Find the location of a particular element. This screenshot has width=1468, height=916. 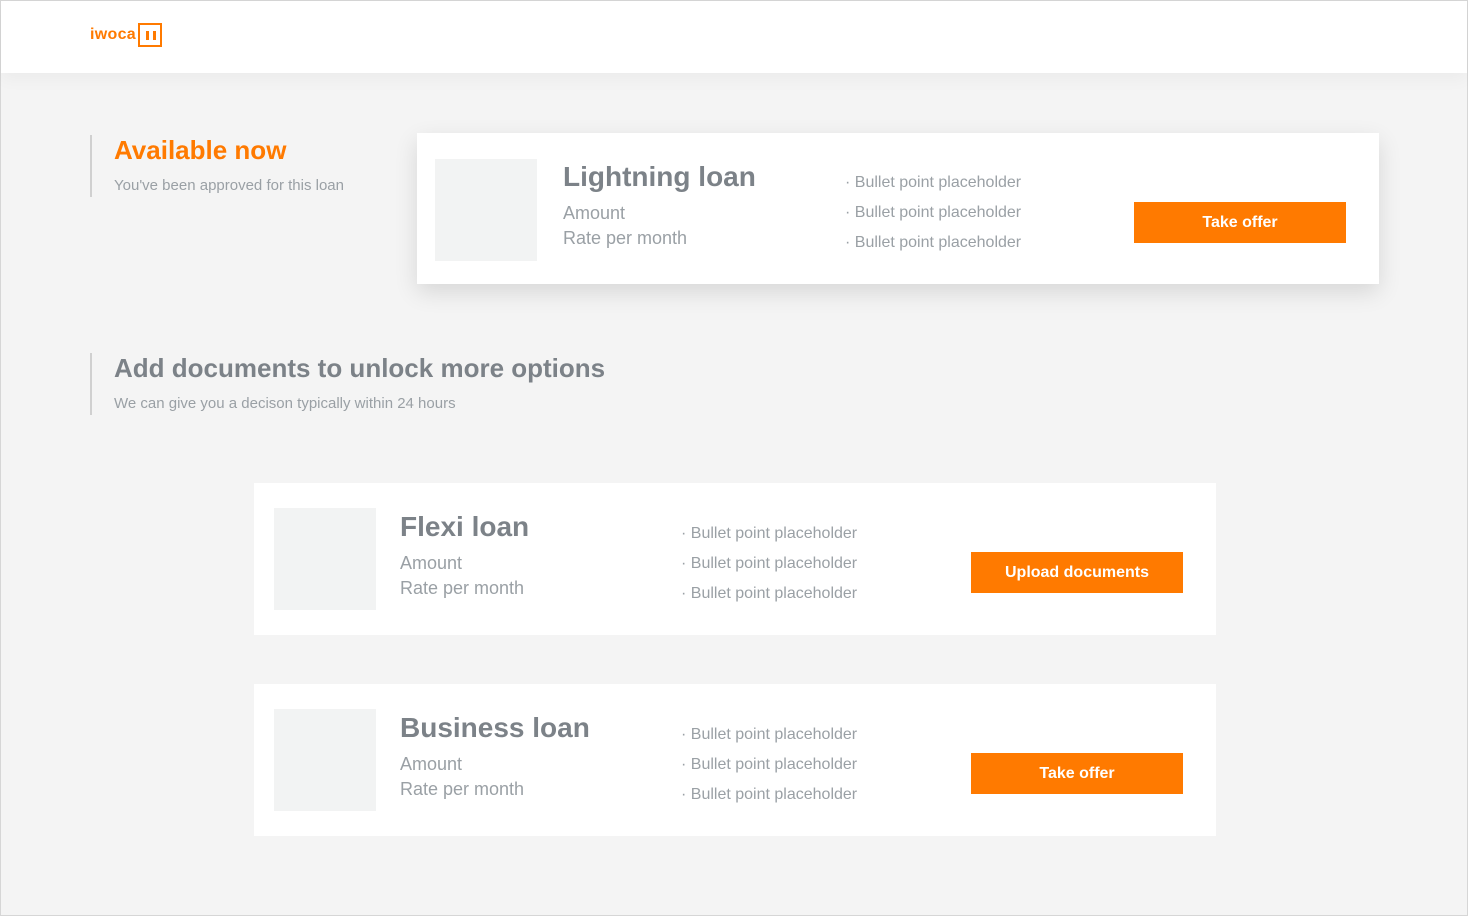

iwoca-logo: iwoca is located at coordinates (126, 35).